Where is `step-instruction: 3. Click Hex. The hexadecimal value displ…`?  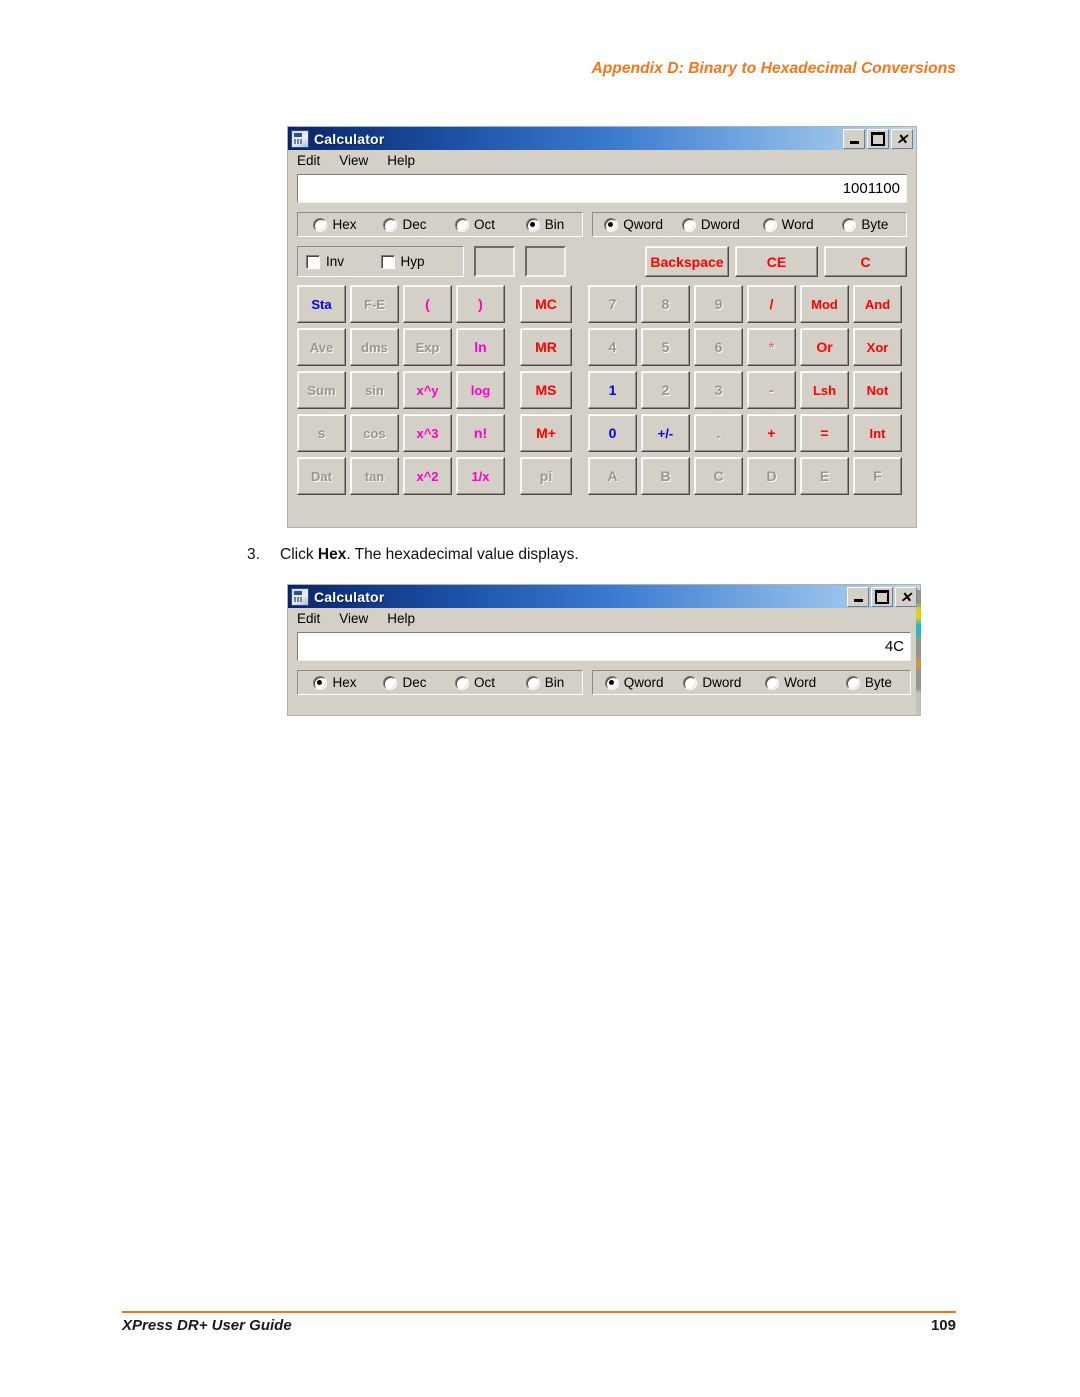 step-instruction: 3. Click Hex. The hexadecimal value displ… is located at coordinates (413, 555).